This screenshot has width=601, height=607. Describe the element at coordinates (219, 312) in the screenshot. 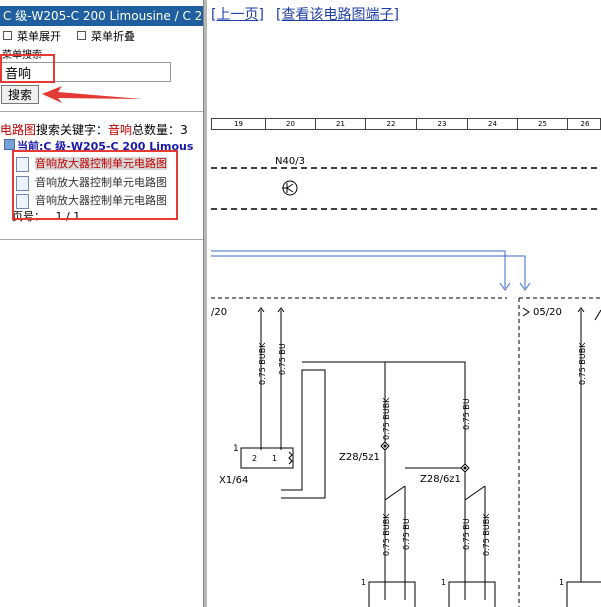

I see `left-reference: /20` at that location.